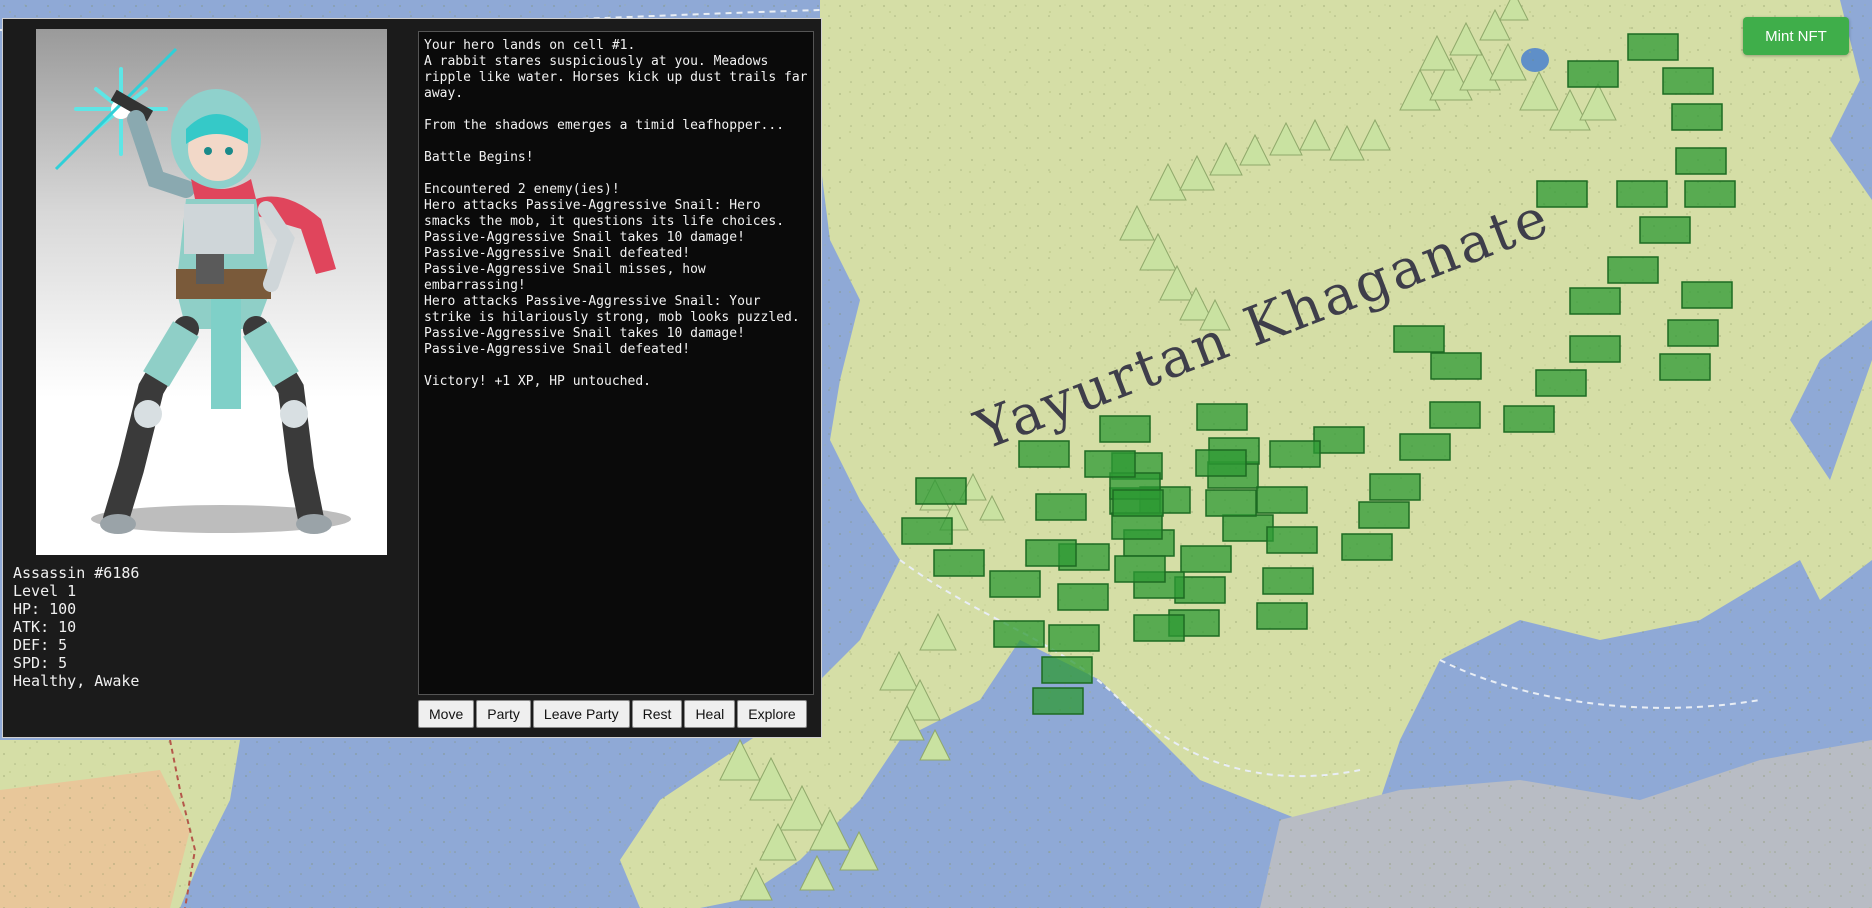 The width and height of the screenshot is (1872, 908). What do you see at coordinates (40, 663) in the screenshot?
I see `hero-spd: SPD: 5` at bounding box center [40, 663].